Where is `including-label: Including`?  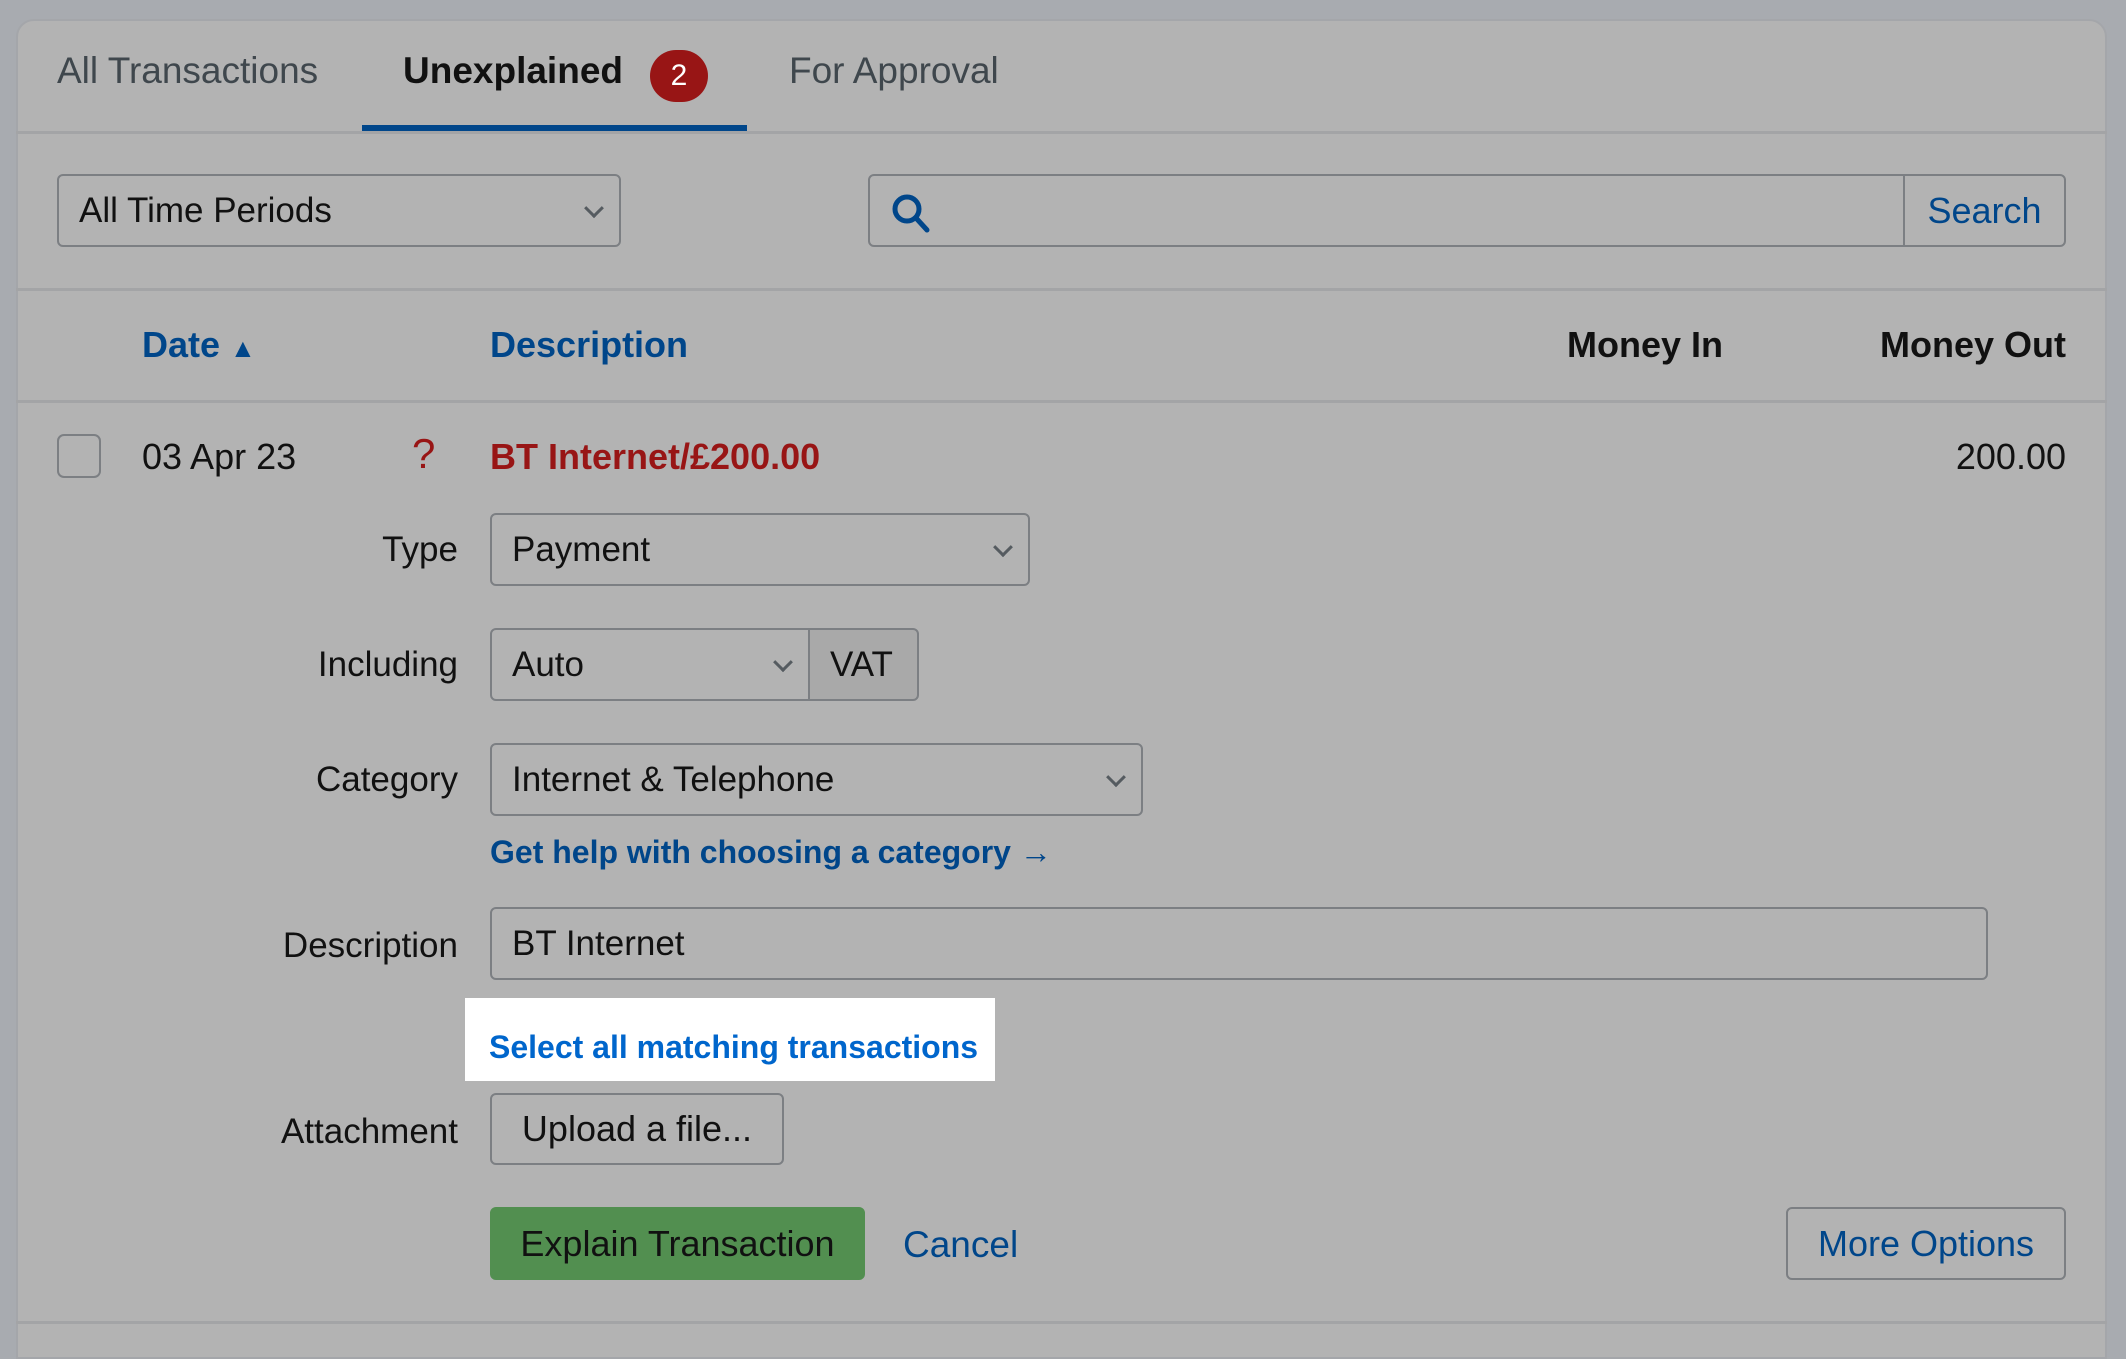
including-label: Including is located at coordinates (387, 664).